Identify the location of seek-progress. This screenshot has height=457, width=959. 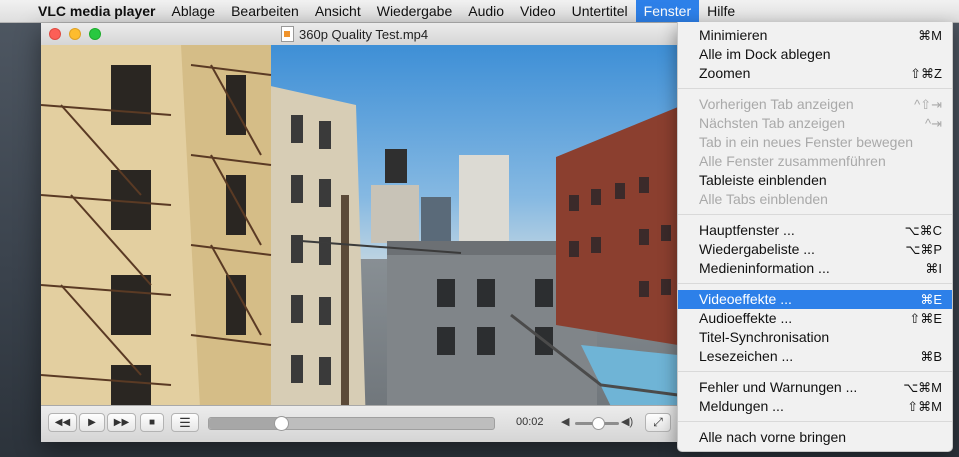
(245, 423).